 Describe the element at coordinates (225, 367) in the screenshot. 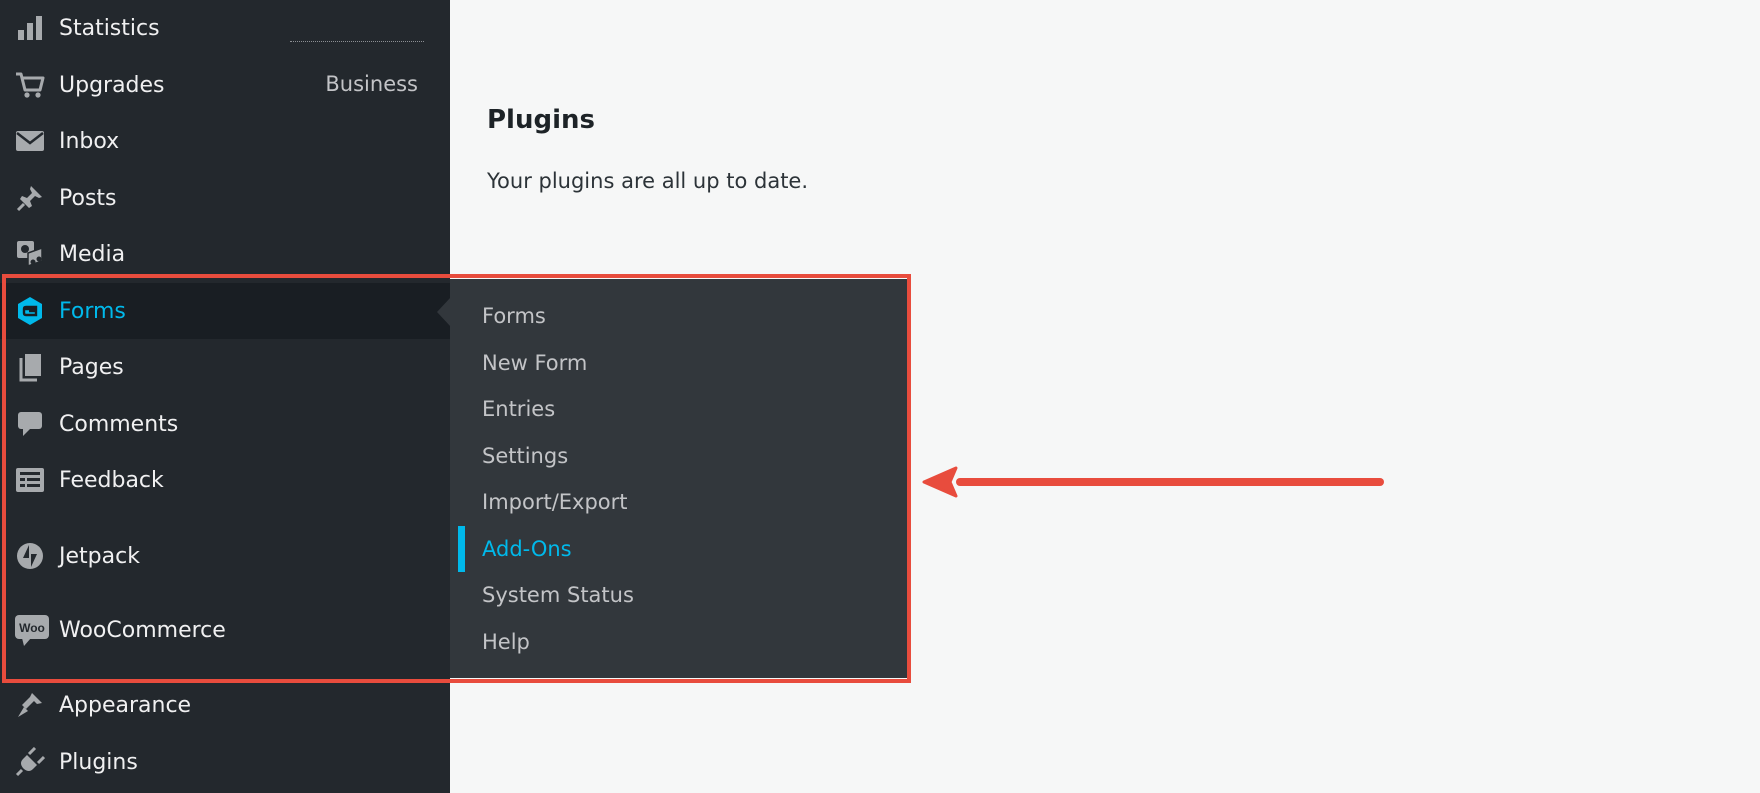

I see `sidebar-item-pages: Pages` at that location.